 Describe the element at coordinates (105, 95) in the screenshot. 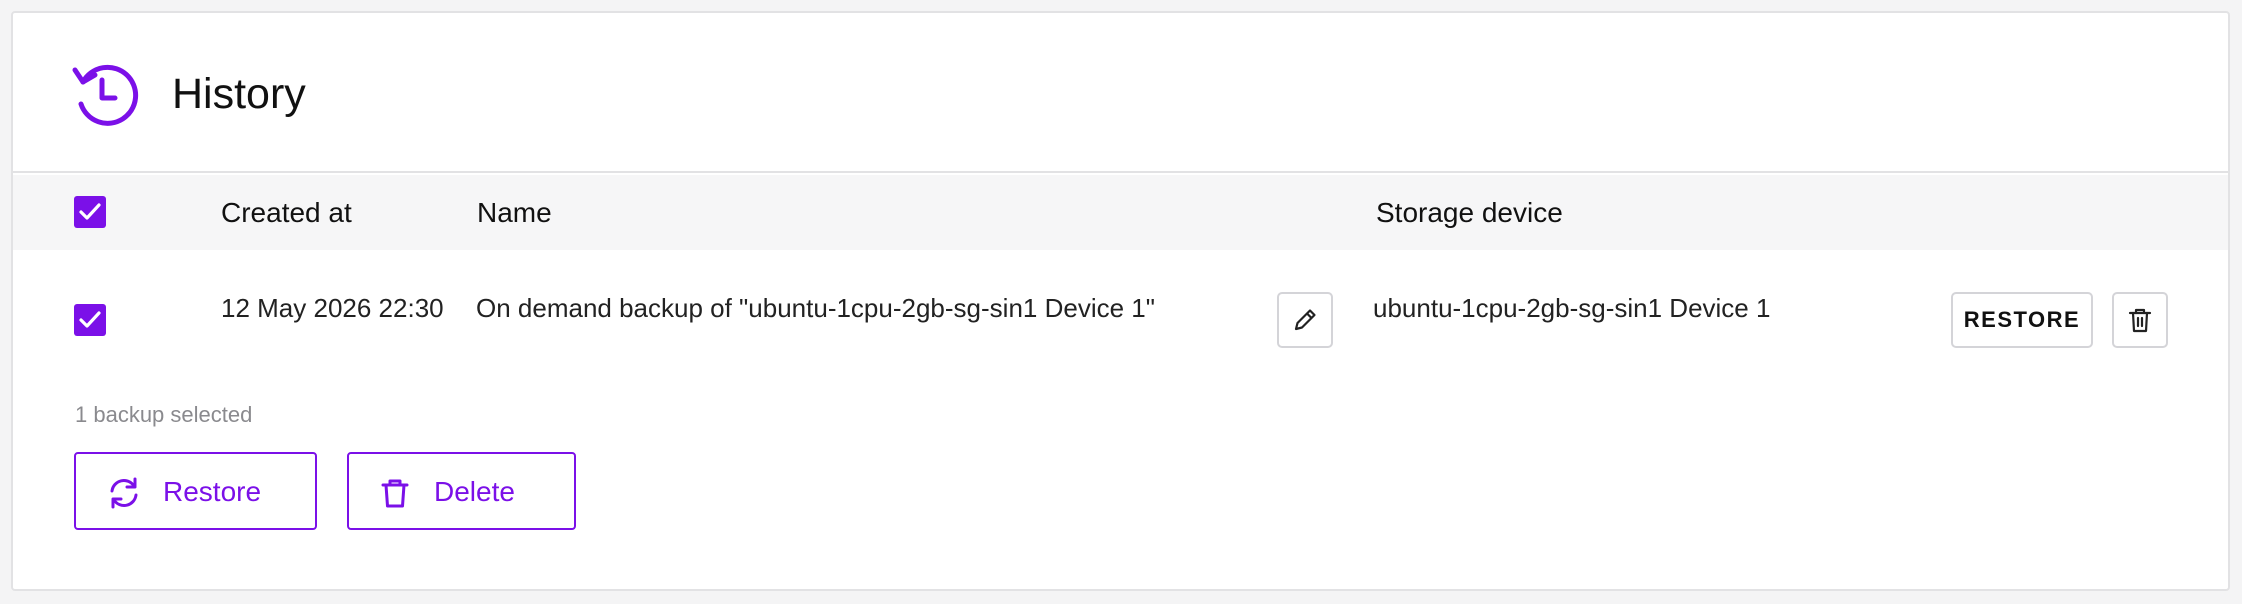

I see `history-icon` at that location.